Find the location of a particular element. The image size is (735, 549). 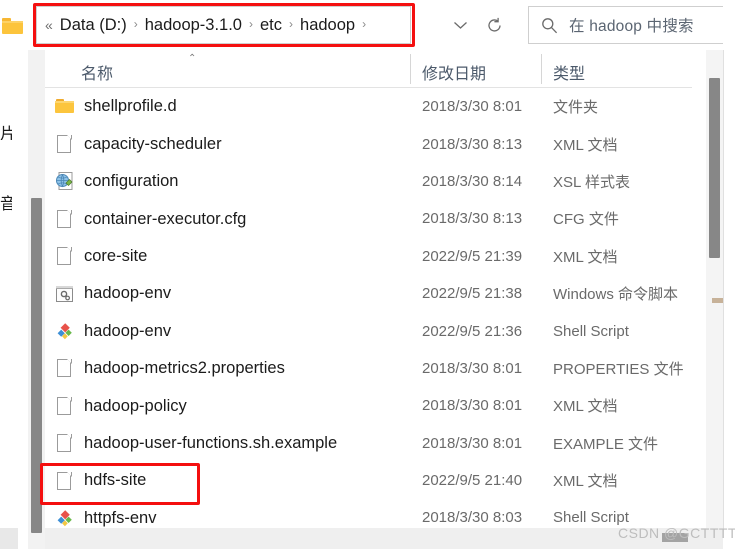

file-date-modified: 2022/9/5 21:38 is located at coordinates (472, 294).